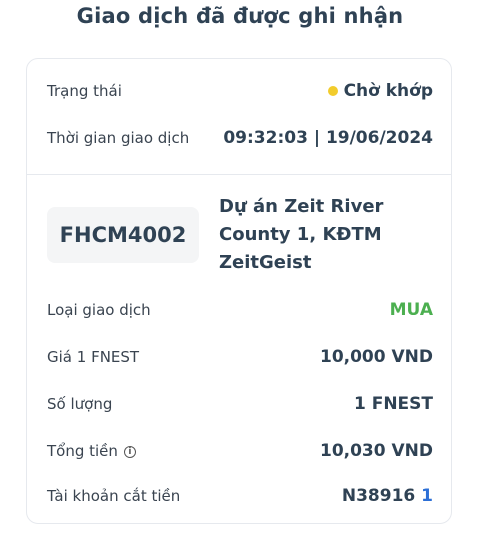 The height and width of the screenshot is (538, 480). Describe the element at coordinates (114, 496) in the screenshot. I see `account-label: Tài khoản cắt tiền` at that location.